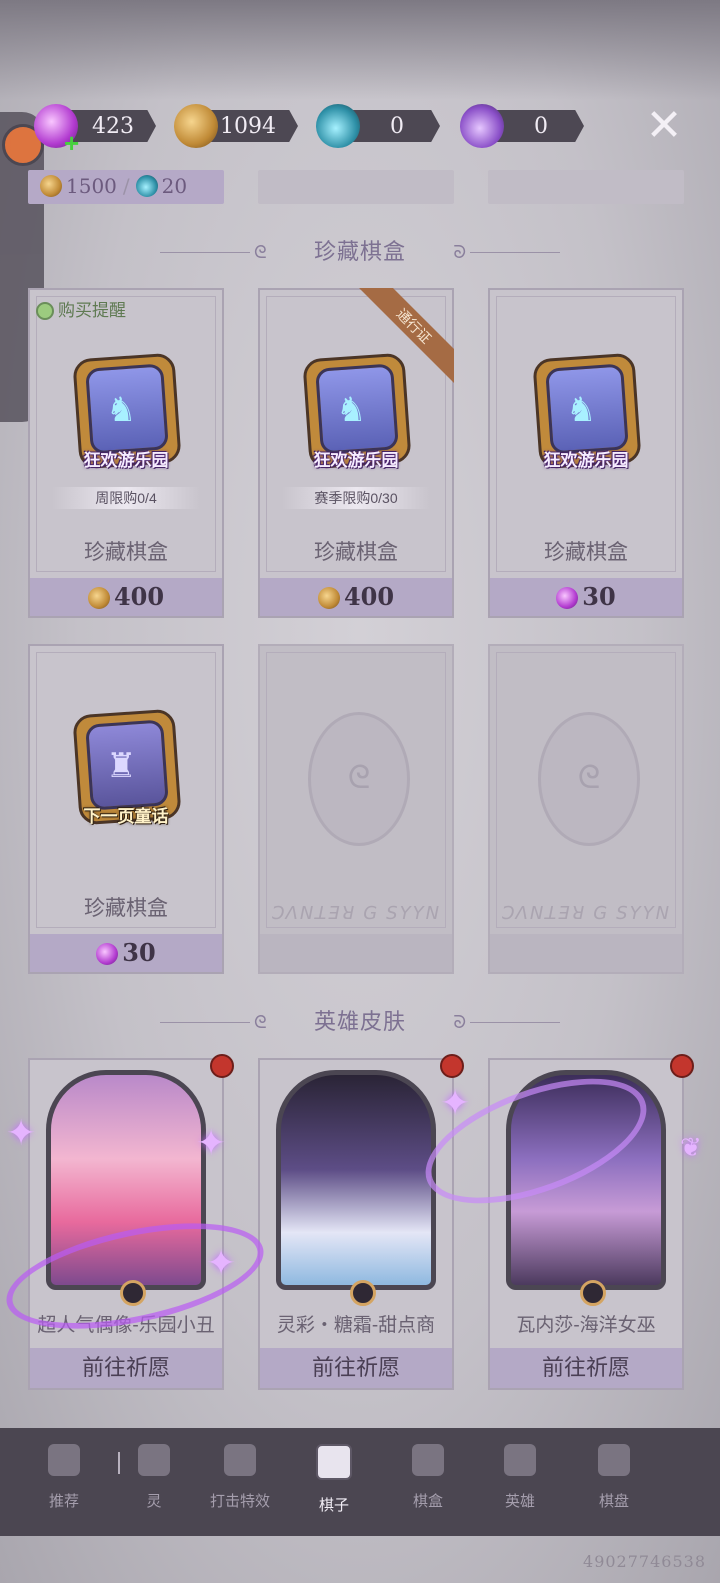 Image resolution: width=720 pixels, height=1583 pixels. What do you see at coordinates (154, 1460) in the screenshot?
I see `spirit-icon` at bounding box center [154, 1460].